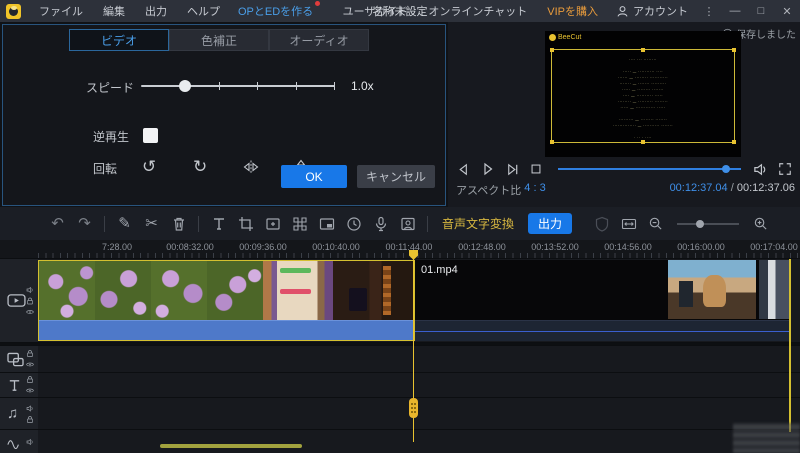 The image size is (800, 453). What do you see at coordinates (478, 223) in the screenshot?
I see `speech-to-text-button: 音声文字変換` at bounding box center [478, 223].